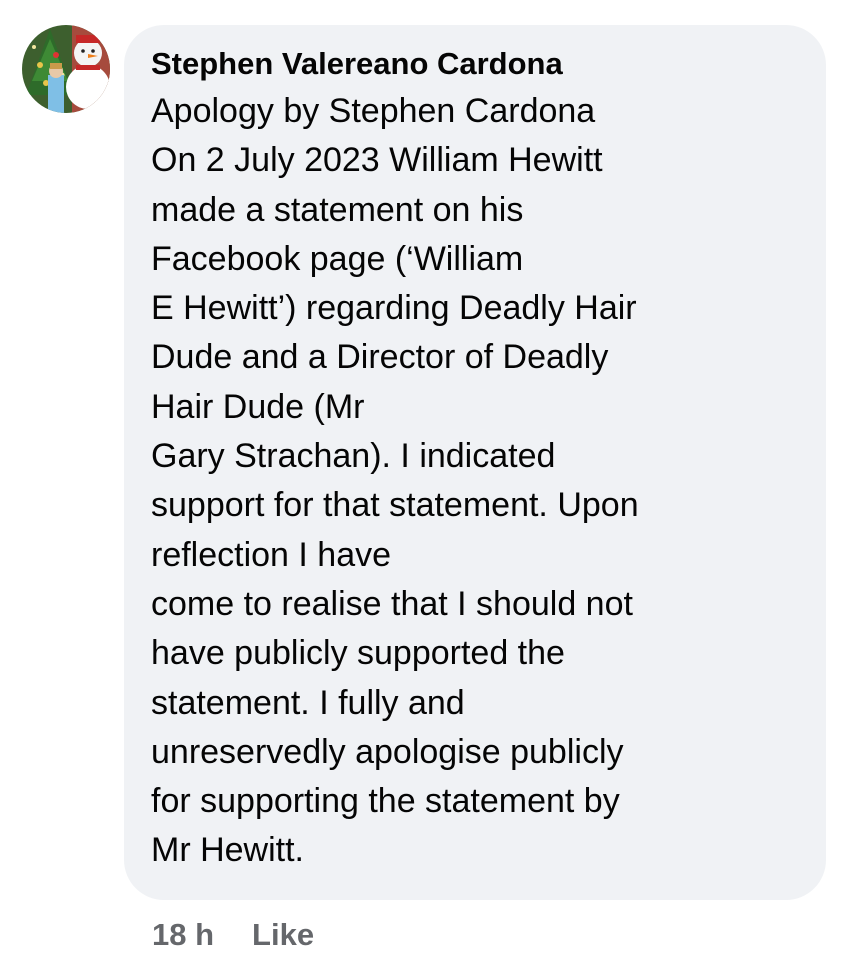 Image resolution: width=850 pixels, height=969 pixels. What do you see at coordinates (353, 456) in the screenshot?
I see `comment-line: Gary Strachan). I indicated` at bounding box center [353, 456].